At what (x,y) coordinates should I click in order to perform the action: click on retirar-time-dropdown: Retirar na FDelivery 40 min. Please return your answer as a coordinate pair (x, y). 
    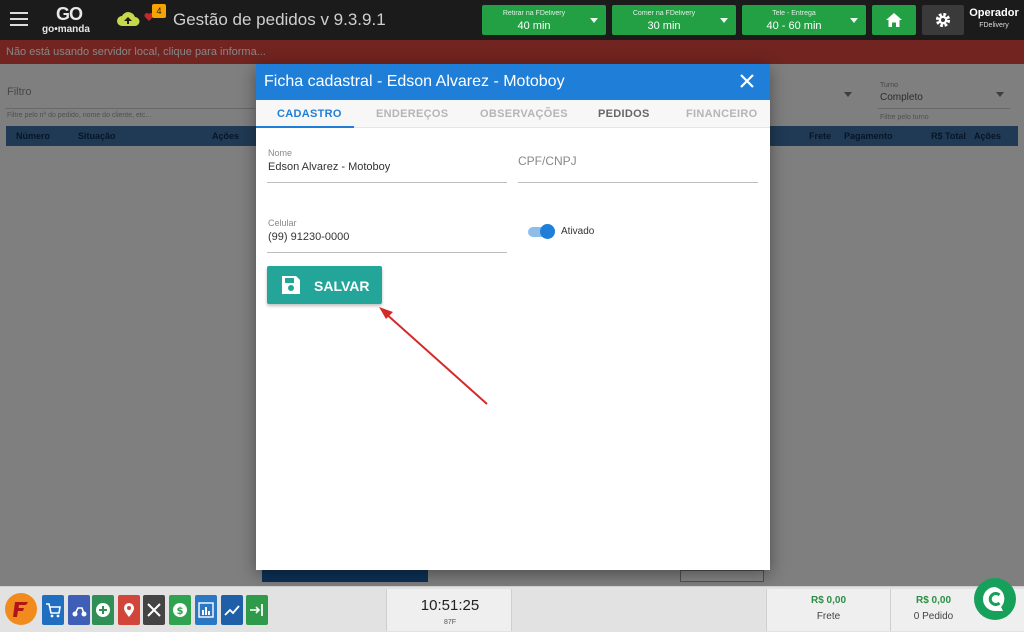
    Looking at the image, I should click on (544, 20).